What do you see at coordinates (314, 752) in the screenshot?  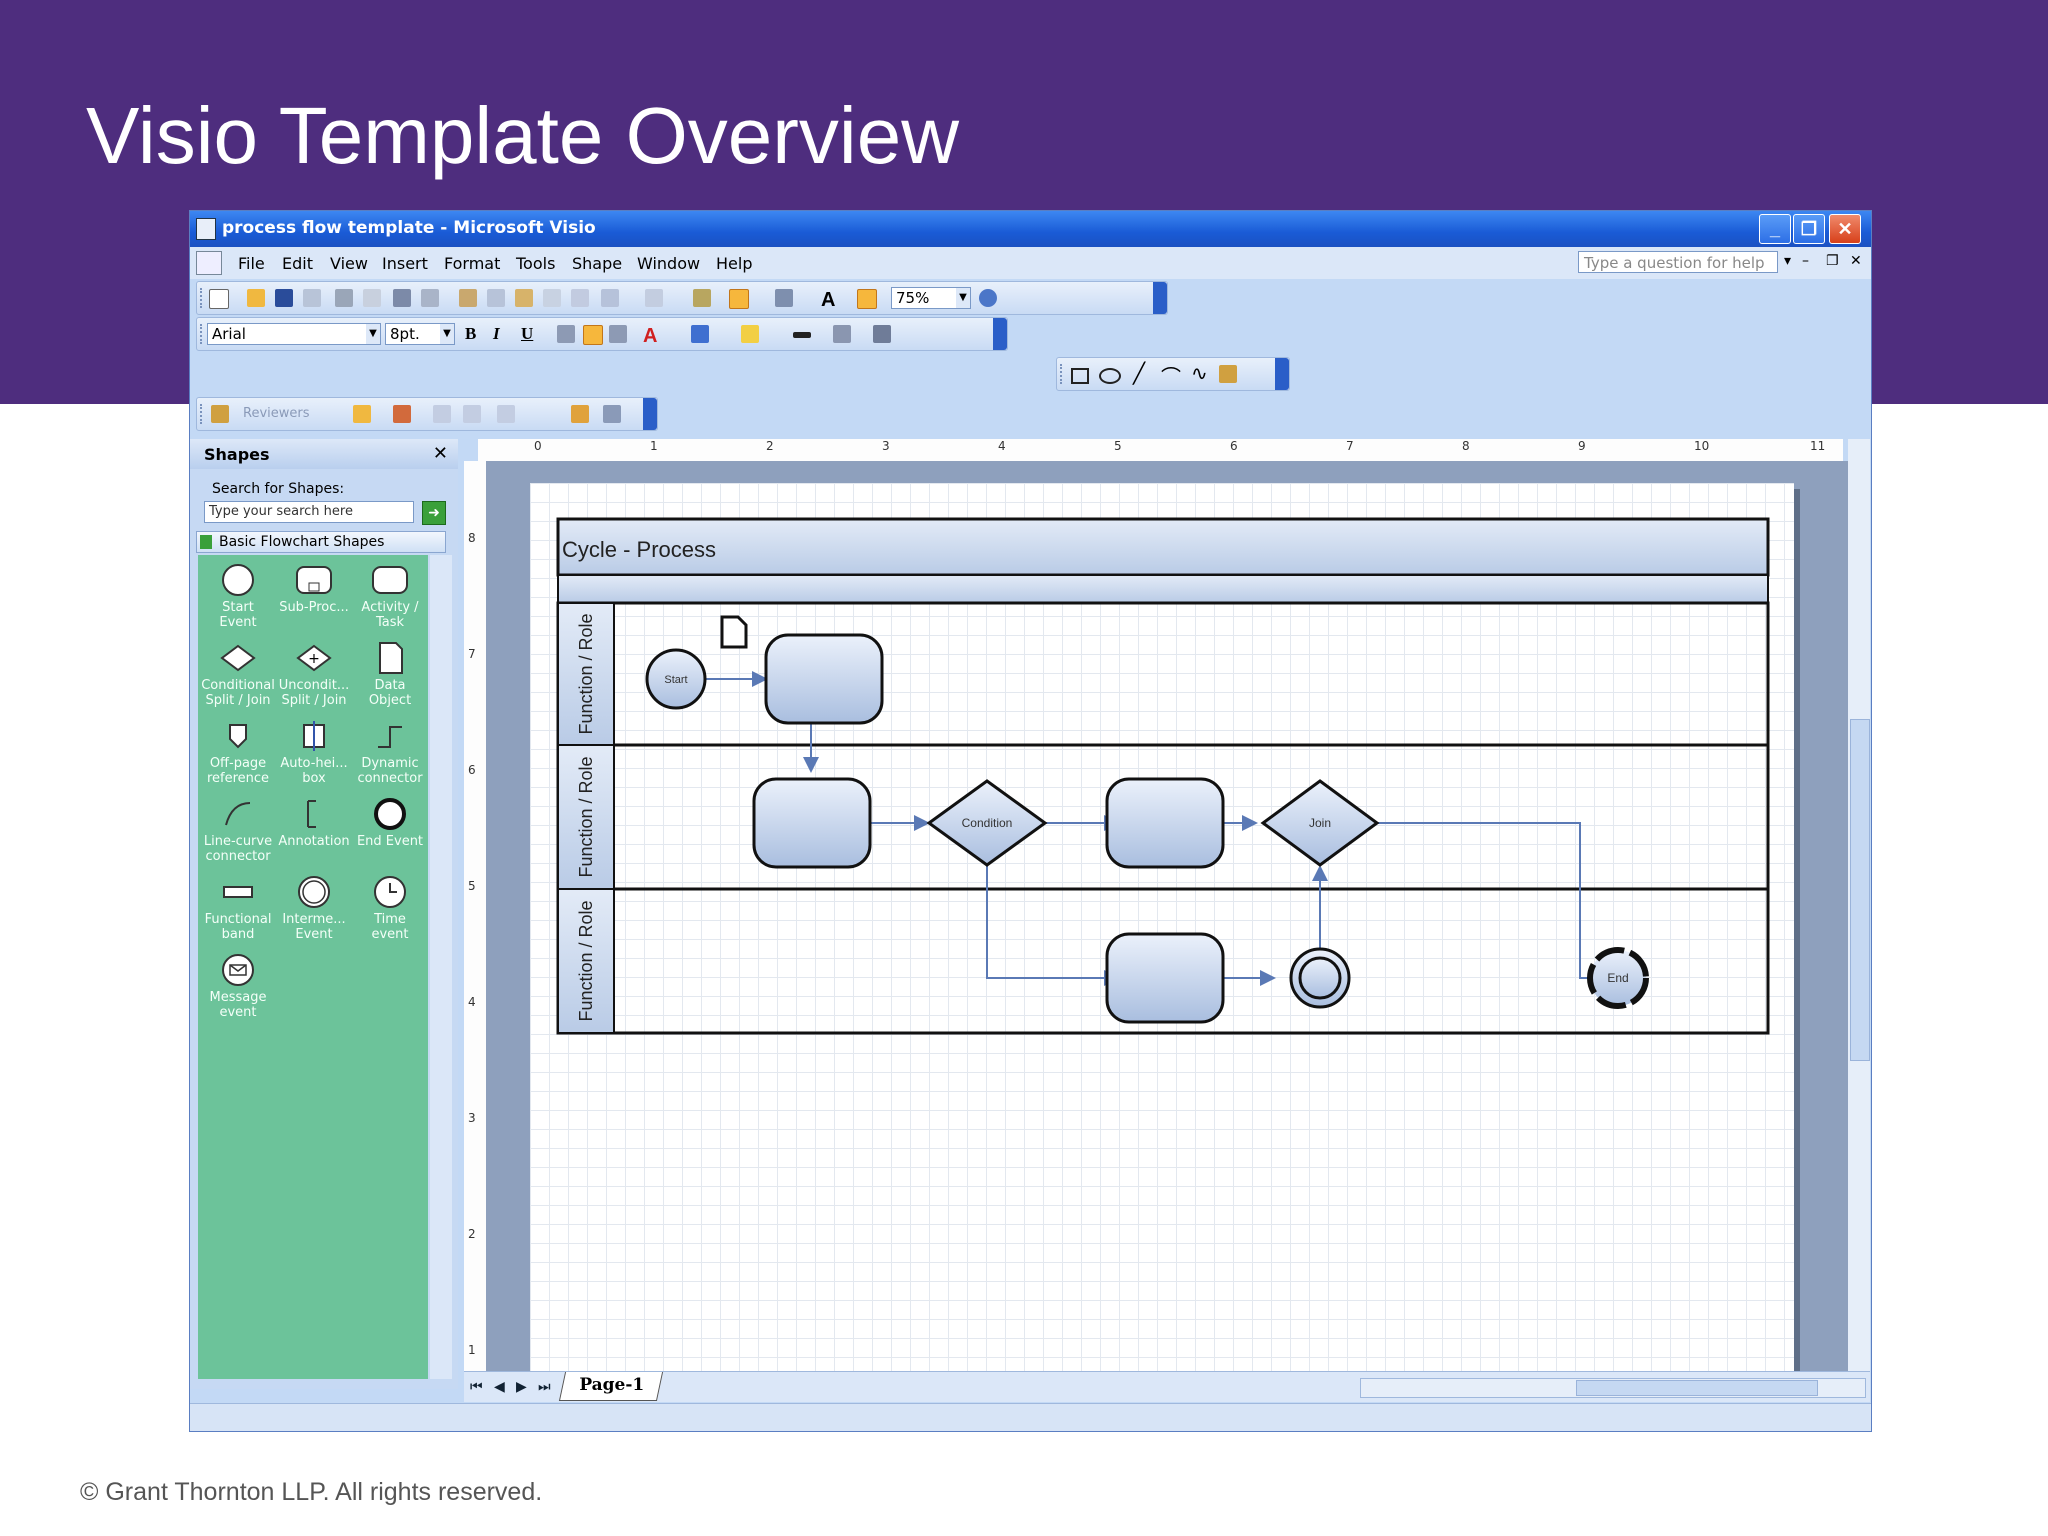 I see `master-auto-height-box: Auto-hei... box` at bounding box center [314, 752].